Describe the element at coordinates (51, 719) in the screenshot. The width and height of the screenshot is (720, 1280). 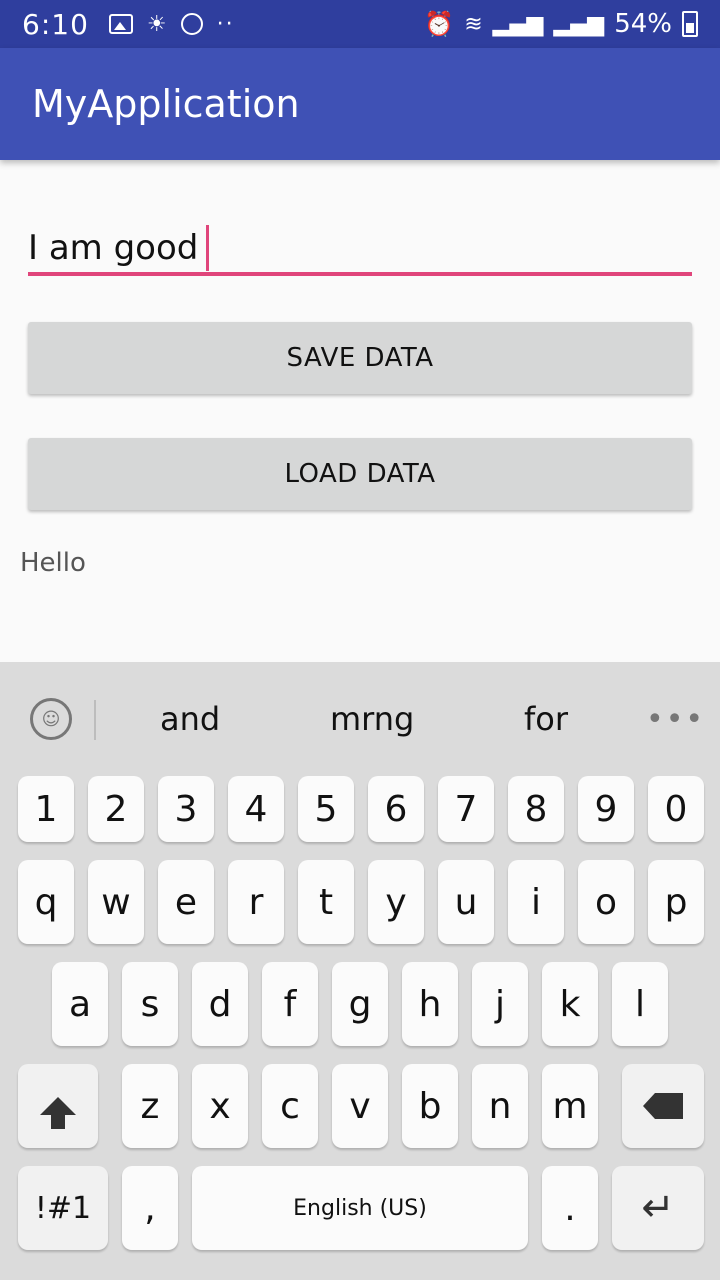
I see `emoji-icon: ☺` at that location.